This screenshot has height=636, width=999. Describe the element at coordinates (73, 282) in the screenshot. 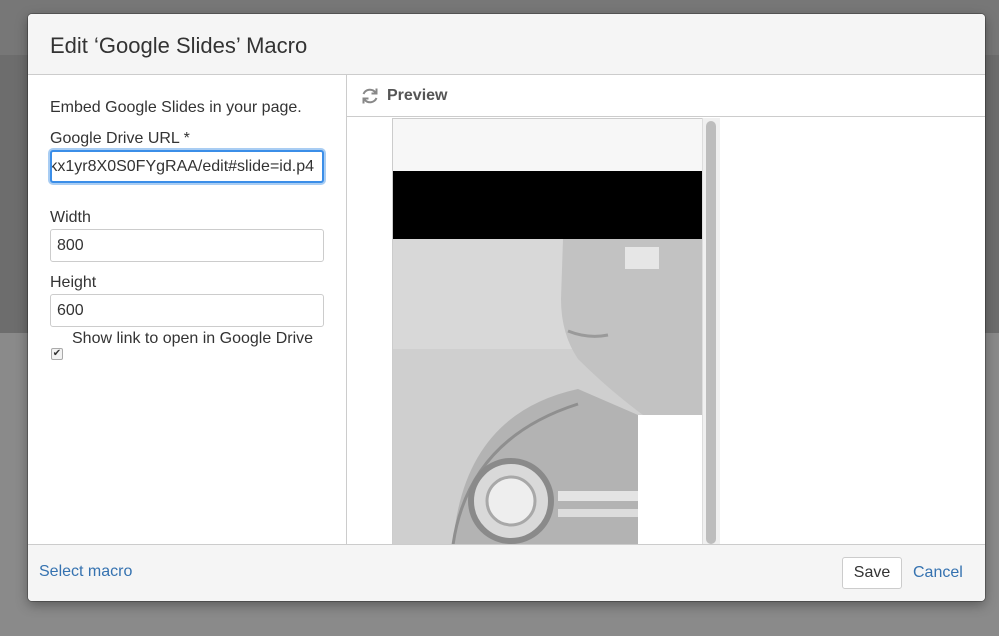

I see `height-label: Height` at that location.